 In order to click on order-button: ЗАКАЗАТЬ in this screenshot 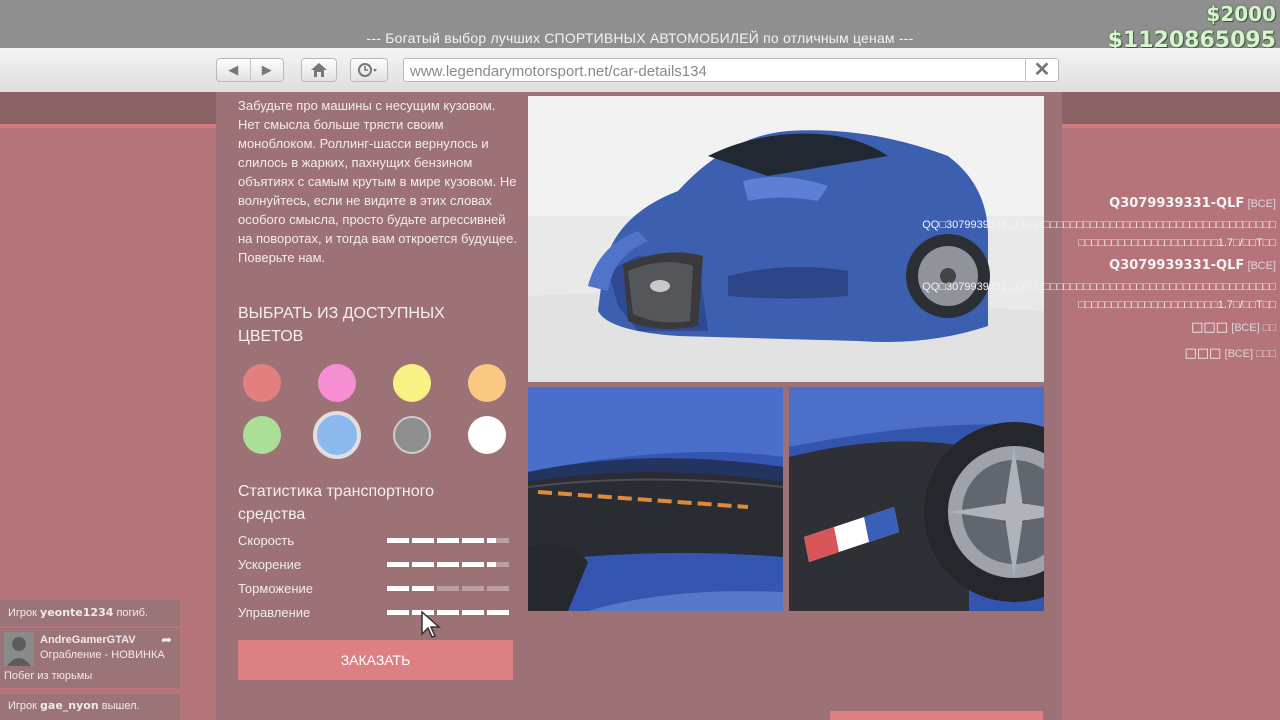, I will do `click(375, 660)`.